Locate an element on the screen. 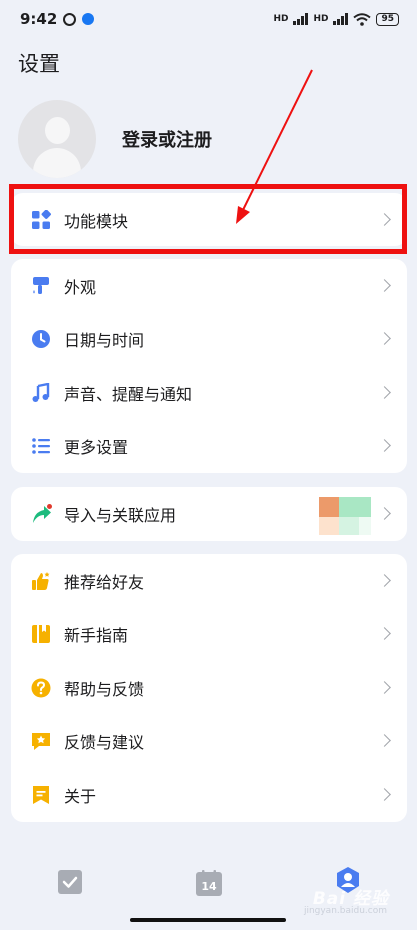 This screenshot has height=930, width=417. settings-item-recommend: 推荐给好友 is located at coordinates (209, 581).